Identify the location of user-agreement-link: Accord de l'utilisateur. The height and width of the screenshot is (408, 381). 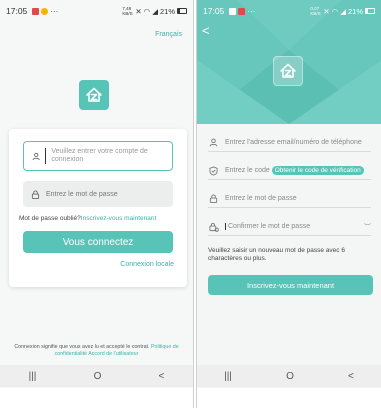
(113, 354).